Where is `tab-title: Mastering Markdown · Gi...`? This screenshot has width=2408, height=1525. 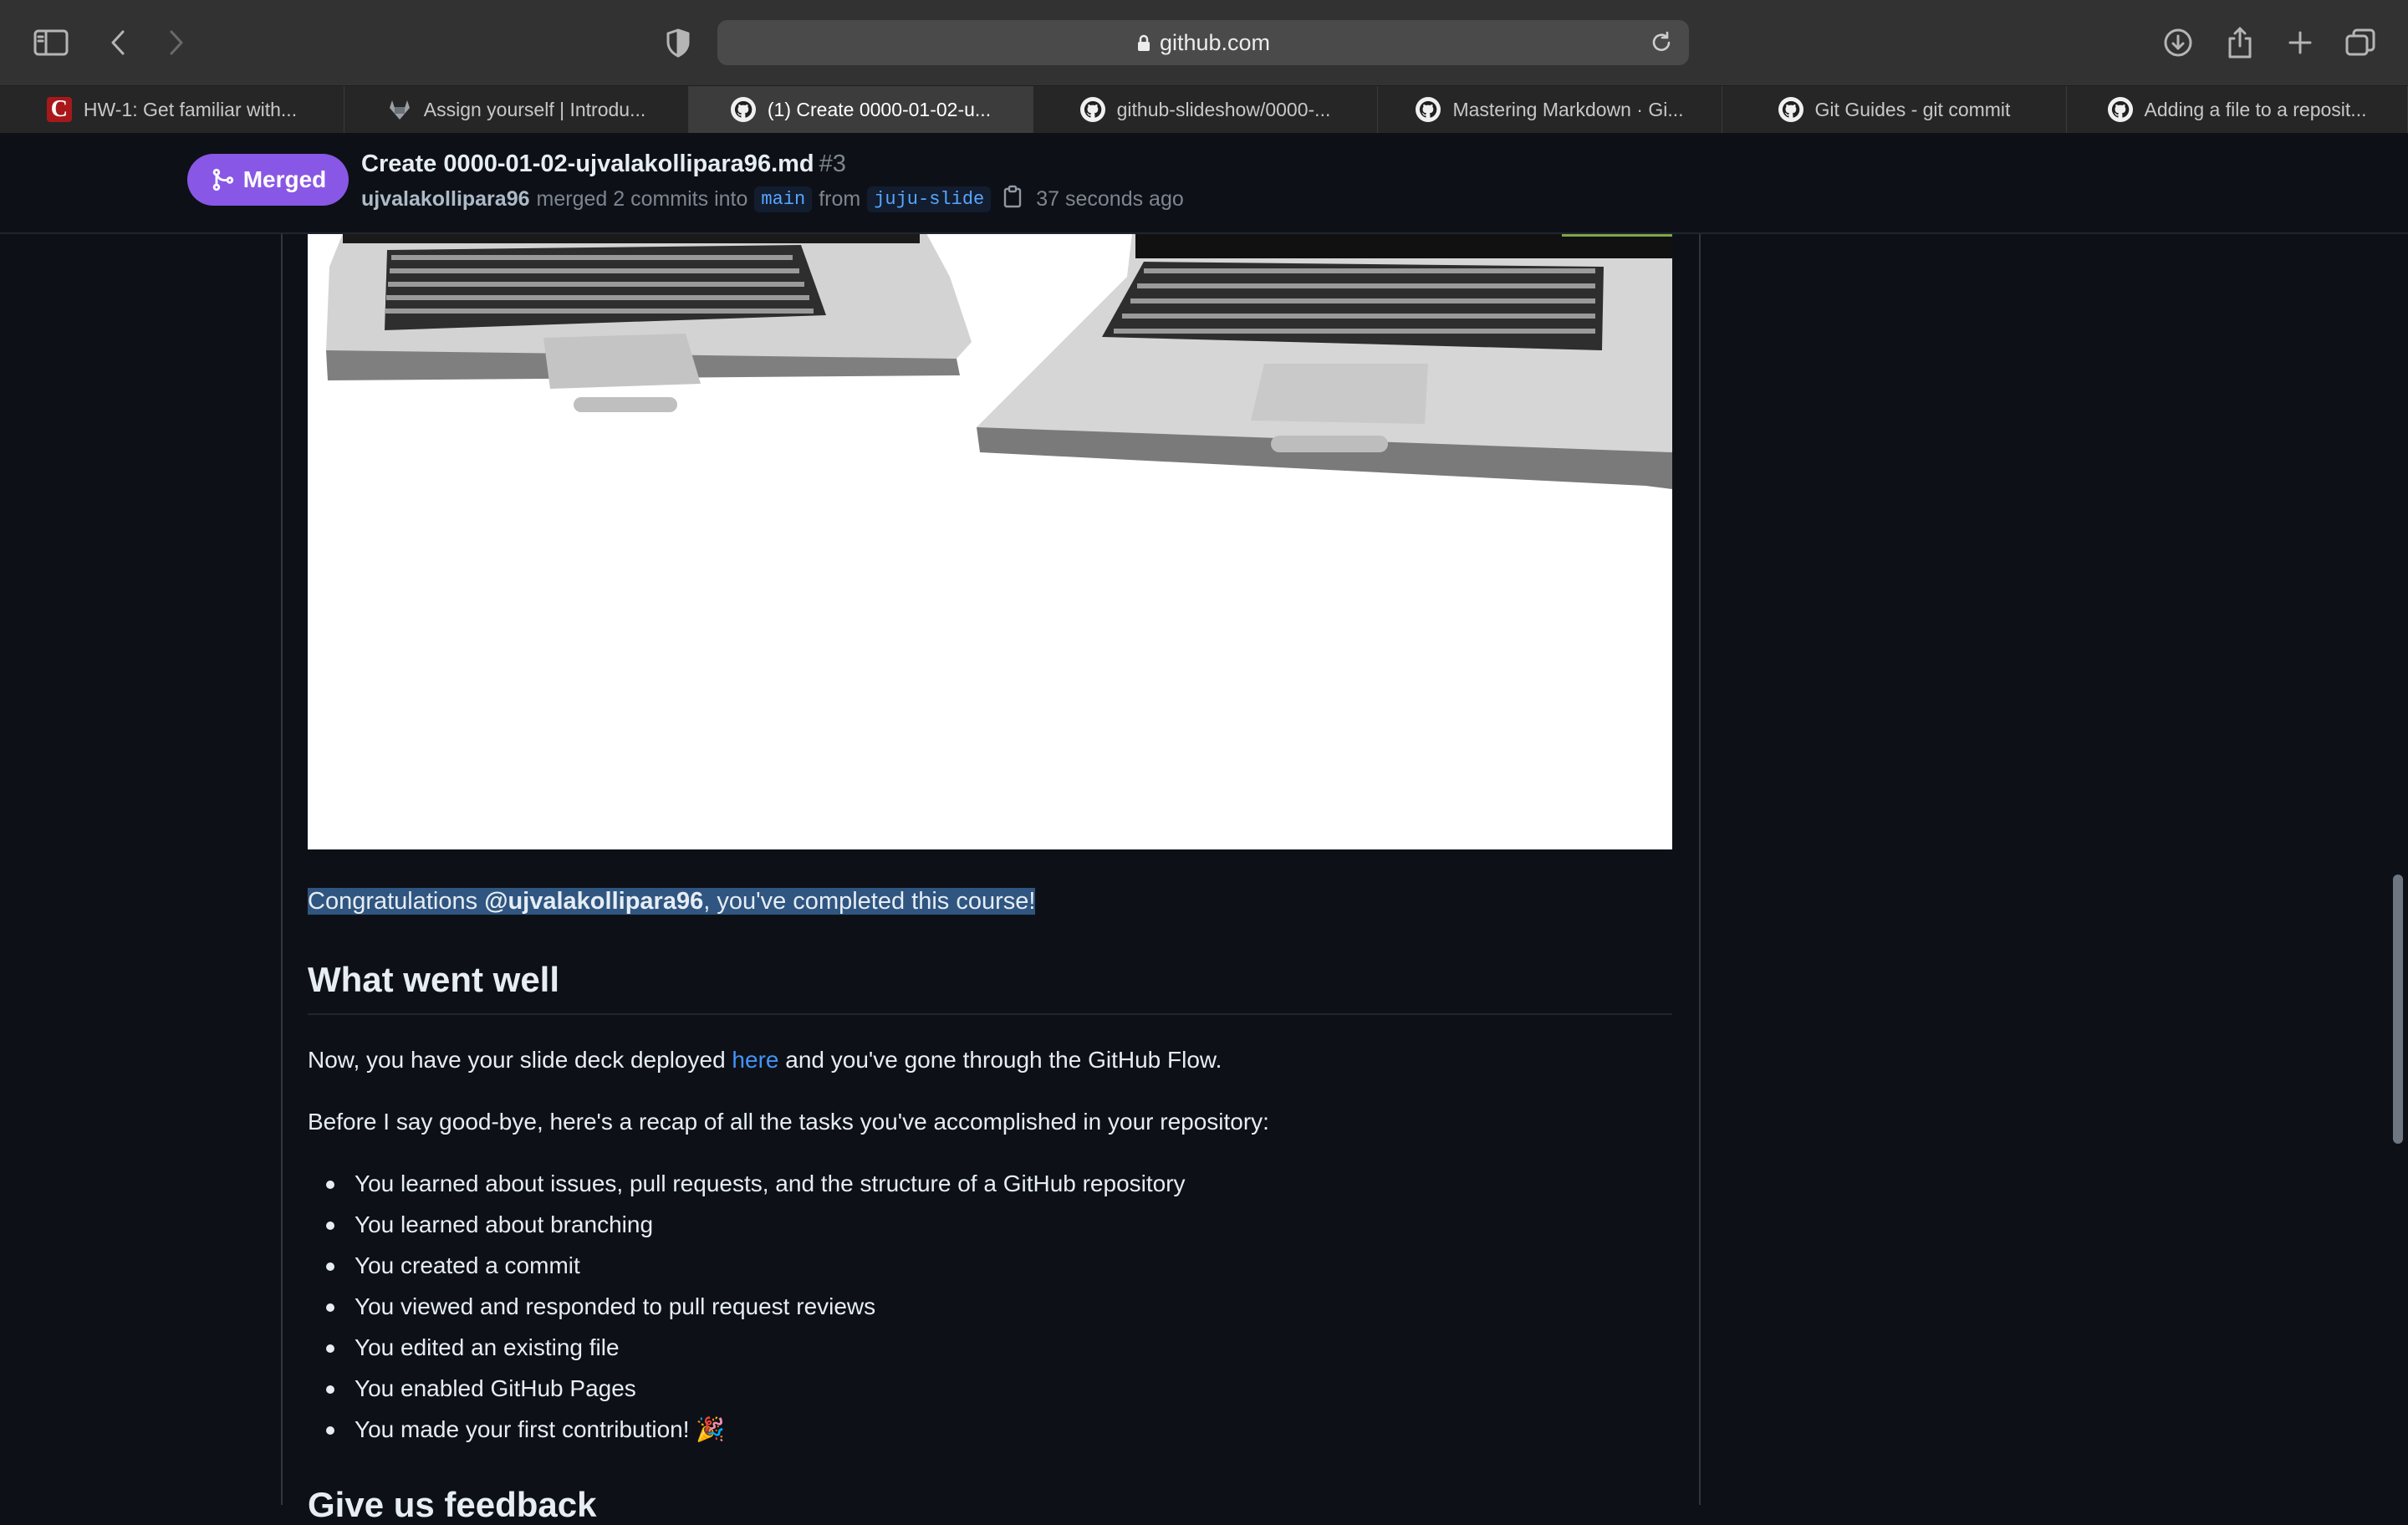
tab-title: Mastering Markdown · Gi... is located at coordinates (1568, 109).